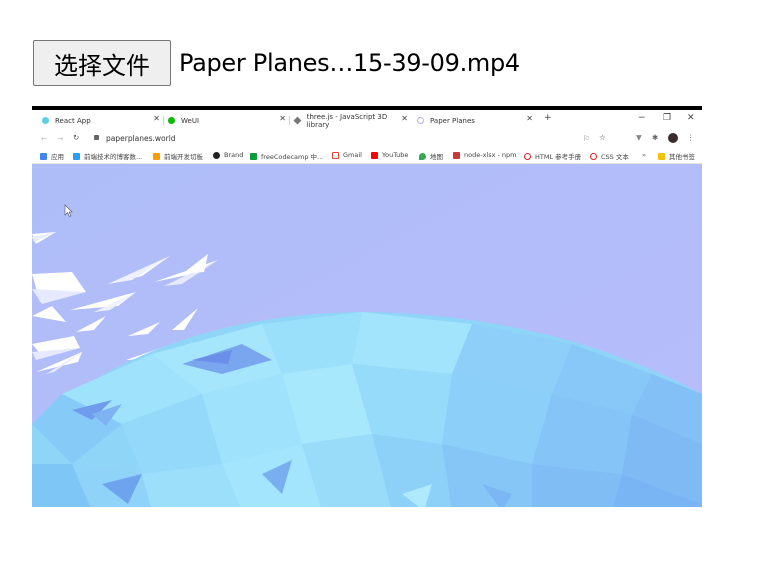  I want to click on new-tab-icon: +, so click(548, 118).